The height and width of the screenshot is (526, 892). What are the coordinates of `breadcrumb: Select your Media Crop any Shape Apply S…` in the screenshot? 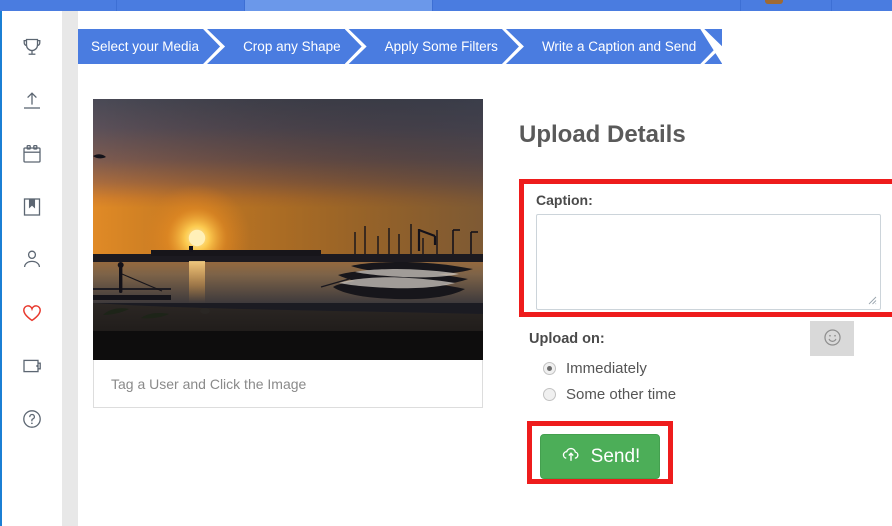 It's located at (400, 46).